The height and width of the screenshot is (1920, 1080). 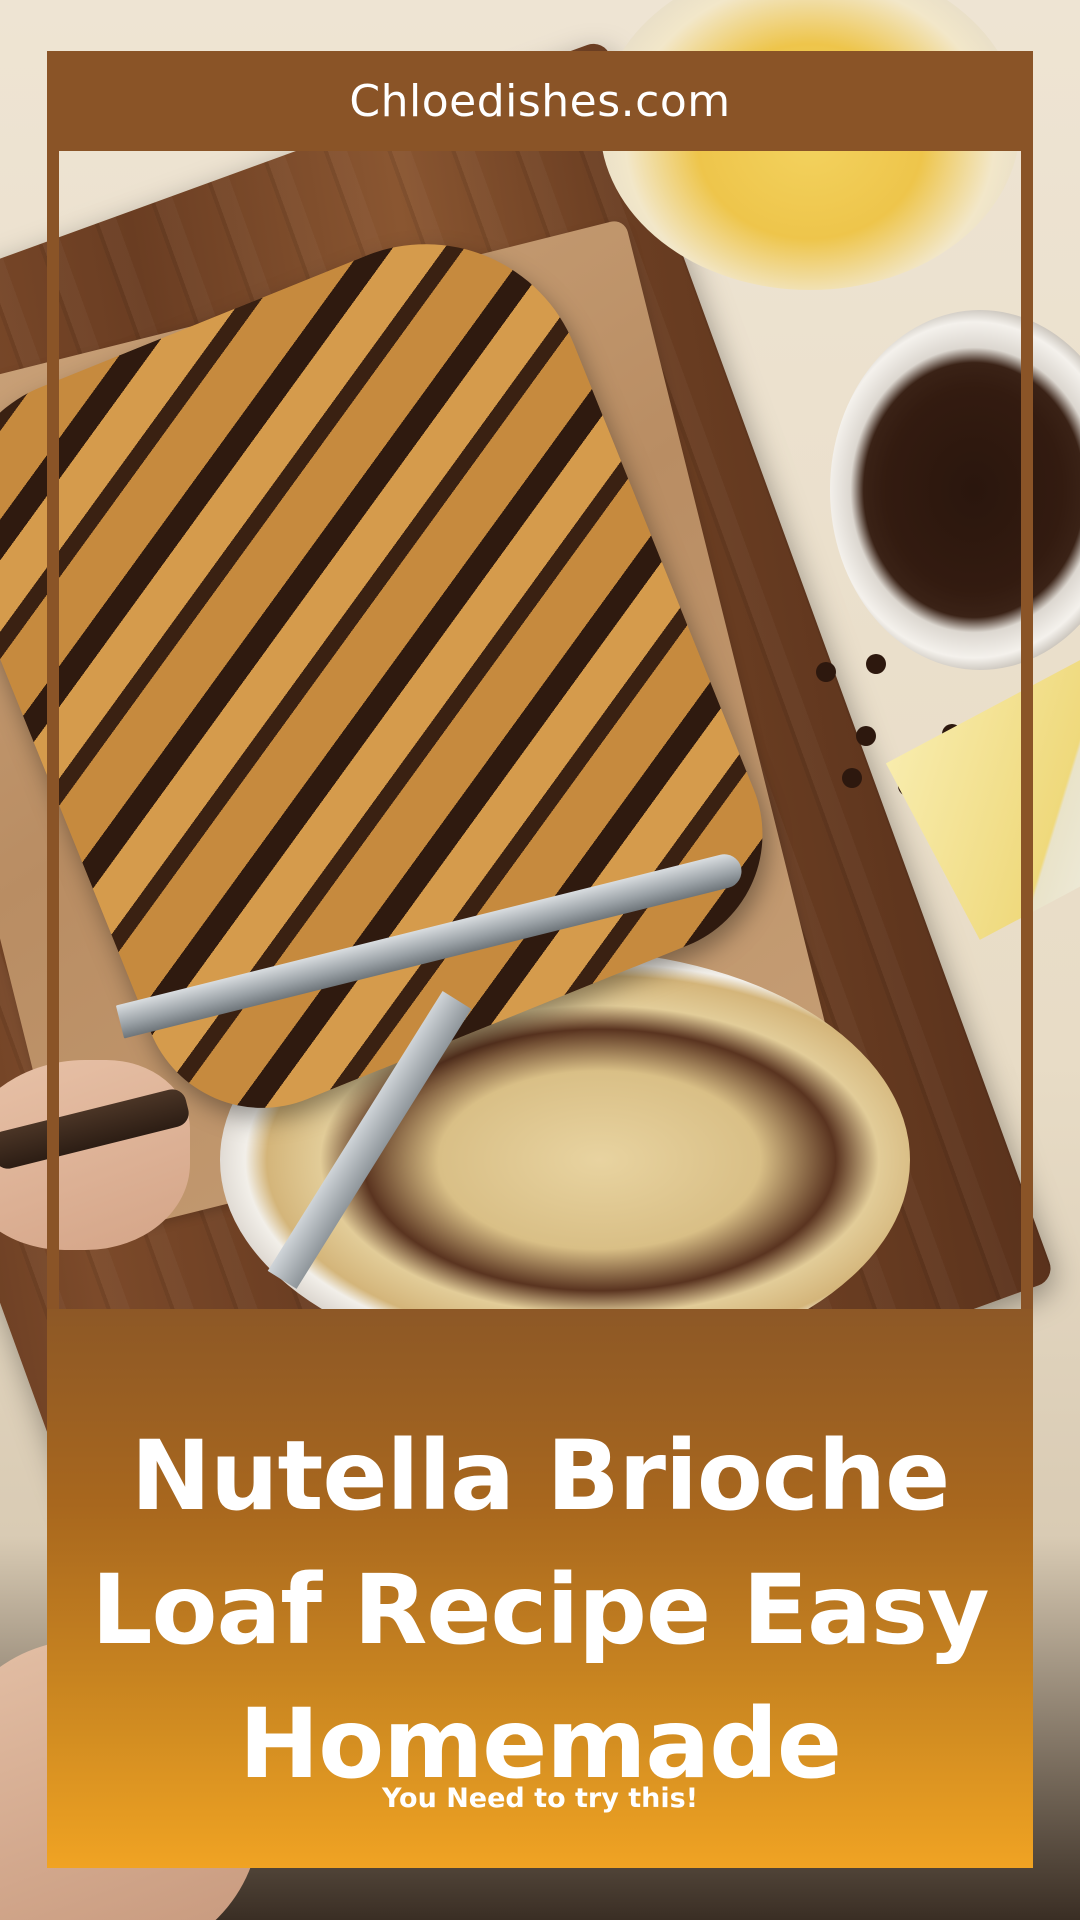 What do you see at coordinates (540, 1798) in the screenshot?
I see `tagline: You Need to try this!` at bounding box center [540, 1798].